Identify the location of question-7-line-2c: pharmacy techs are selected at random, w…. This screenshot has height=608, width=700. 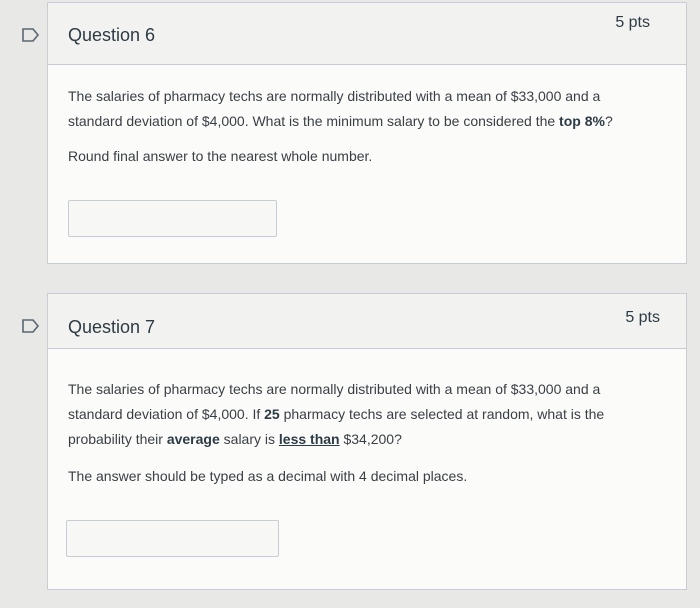
(442, 414).